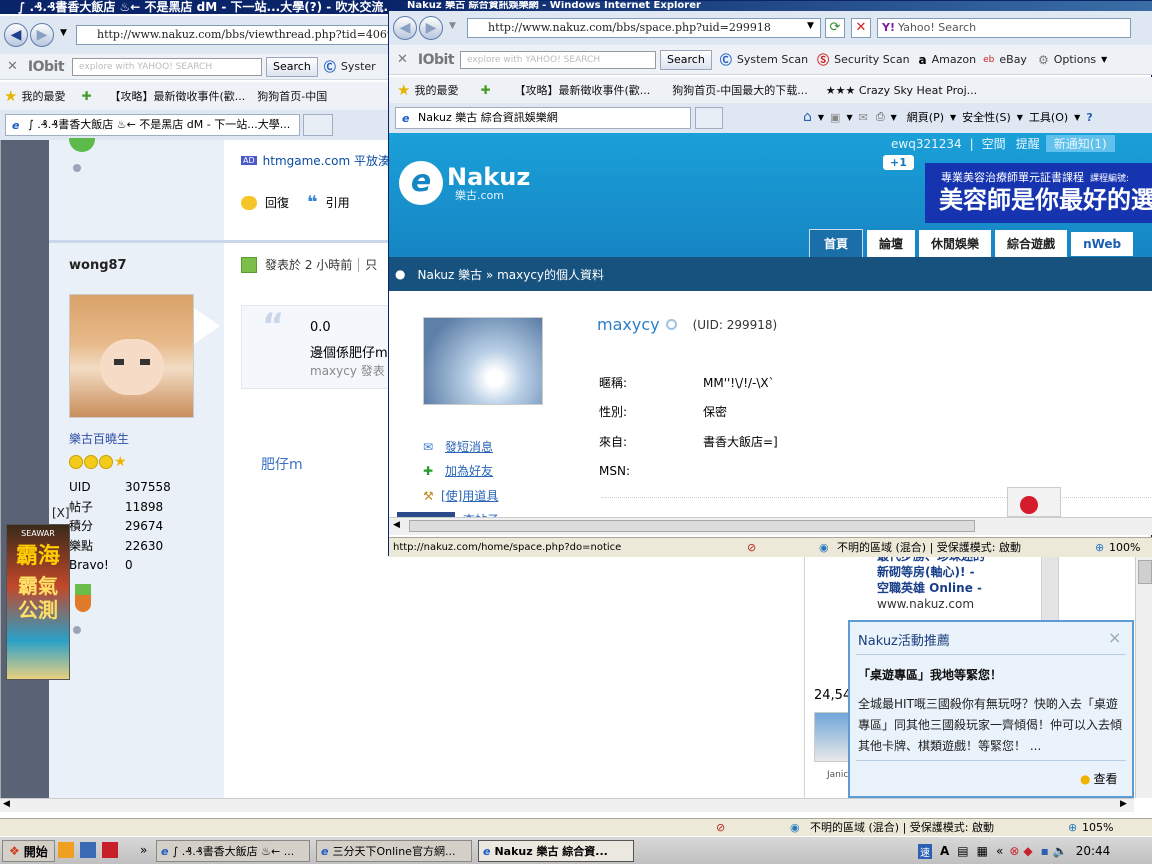  I want to click on popup-title: 「桌遊專區」我地等緊您！, so click(930, 674).